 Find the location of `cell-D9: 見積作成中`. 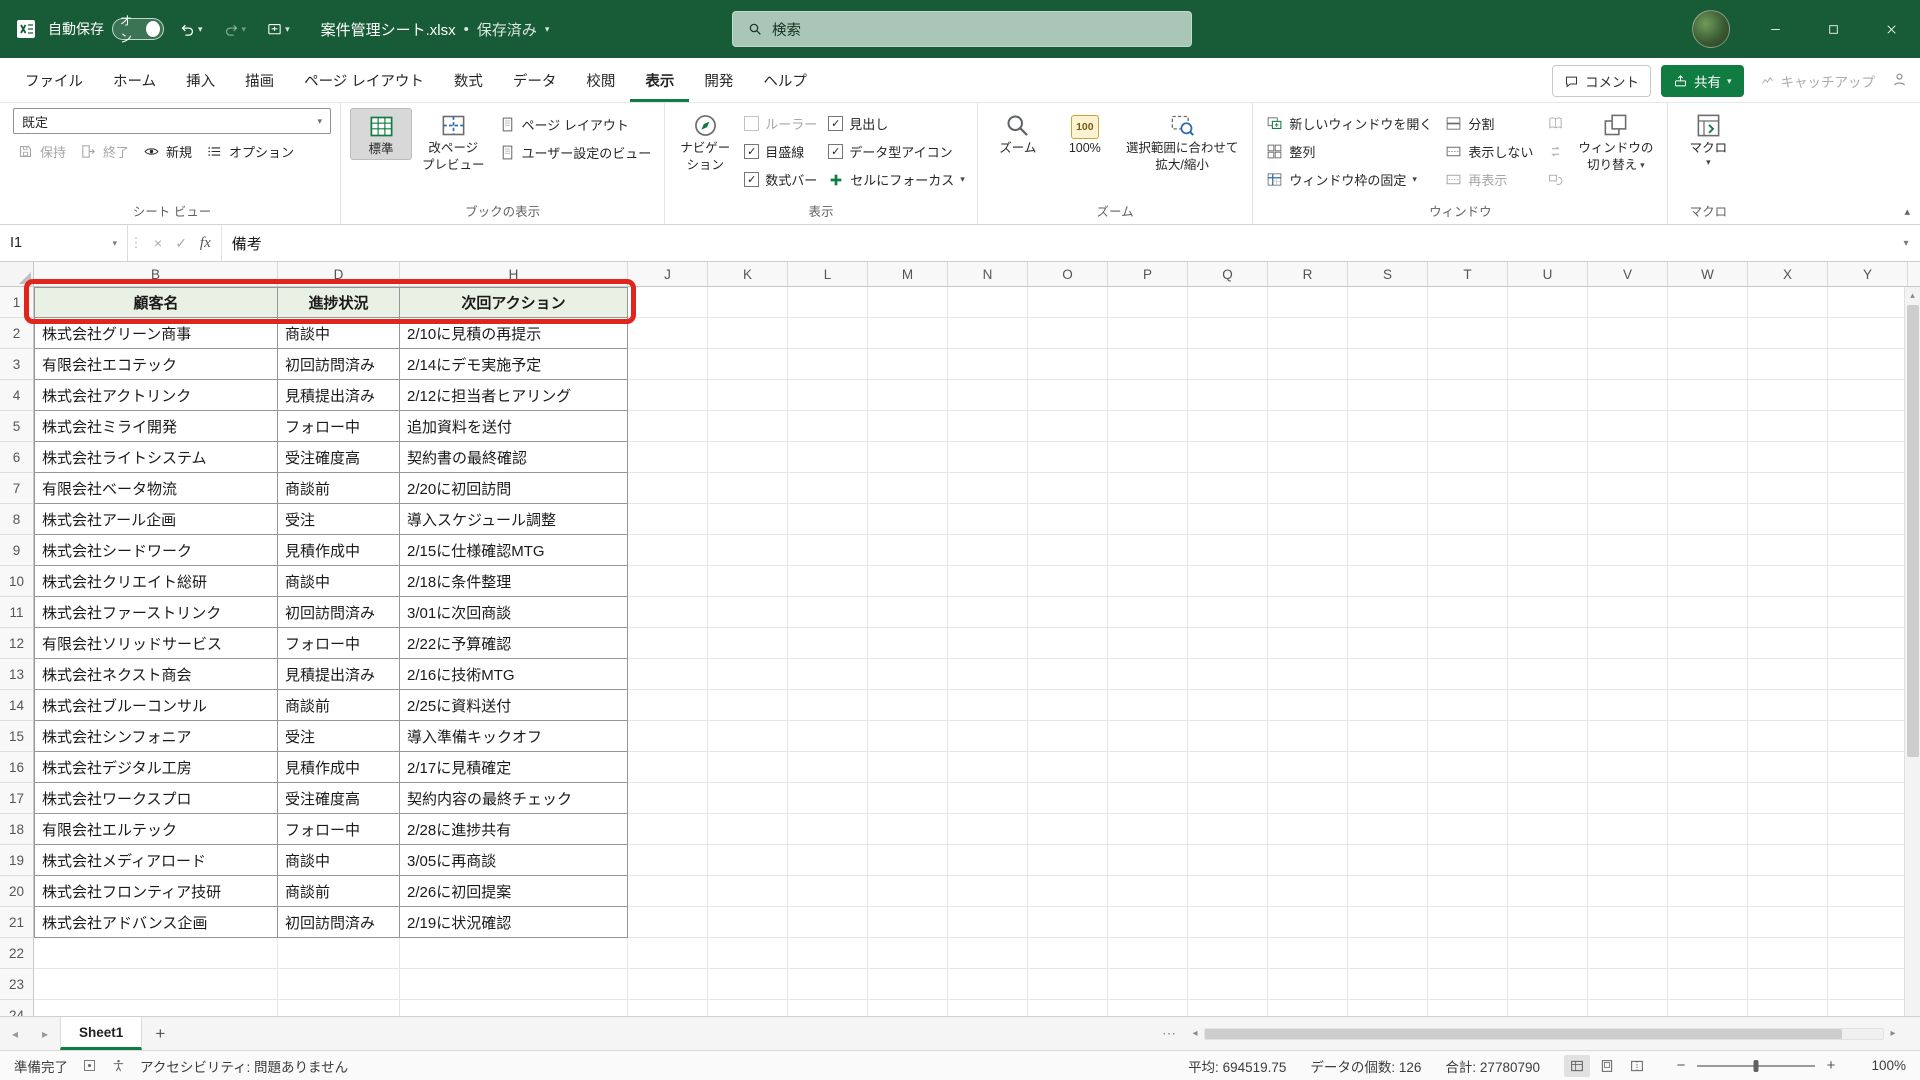

cell-D9: 見積作成中 is located at coordinates (339, 550).